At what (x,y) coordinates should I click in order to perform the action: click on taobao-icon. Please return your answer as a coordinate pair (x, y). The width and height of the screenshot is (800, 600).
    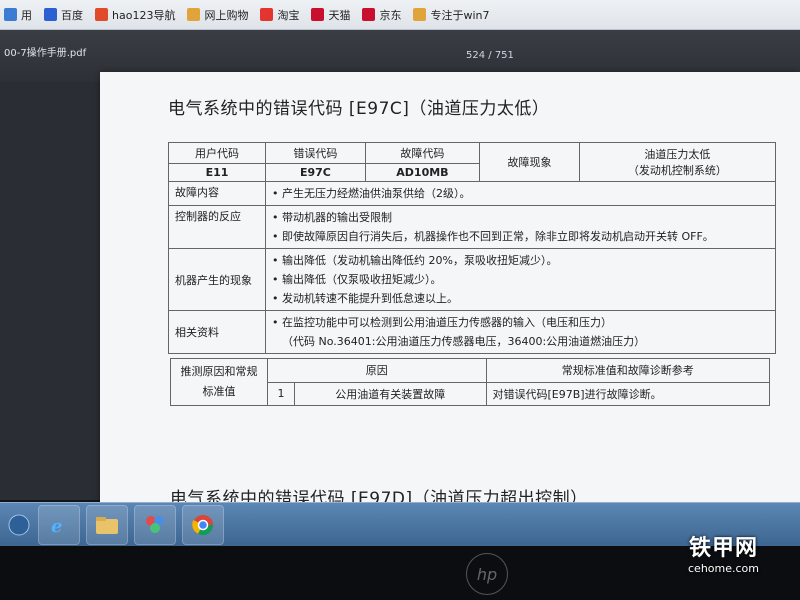
    Looking at the image, I should click on (267, 14).